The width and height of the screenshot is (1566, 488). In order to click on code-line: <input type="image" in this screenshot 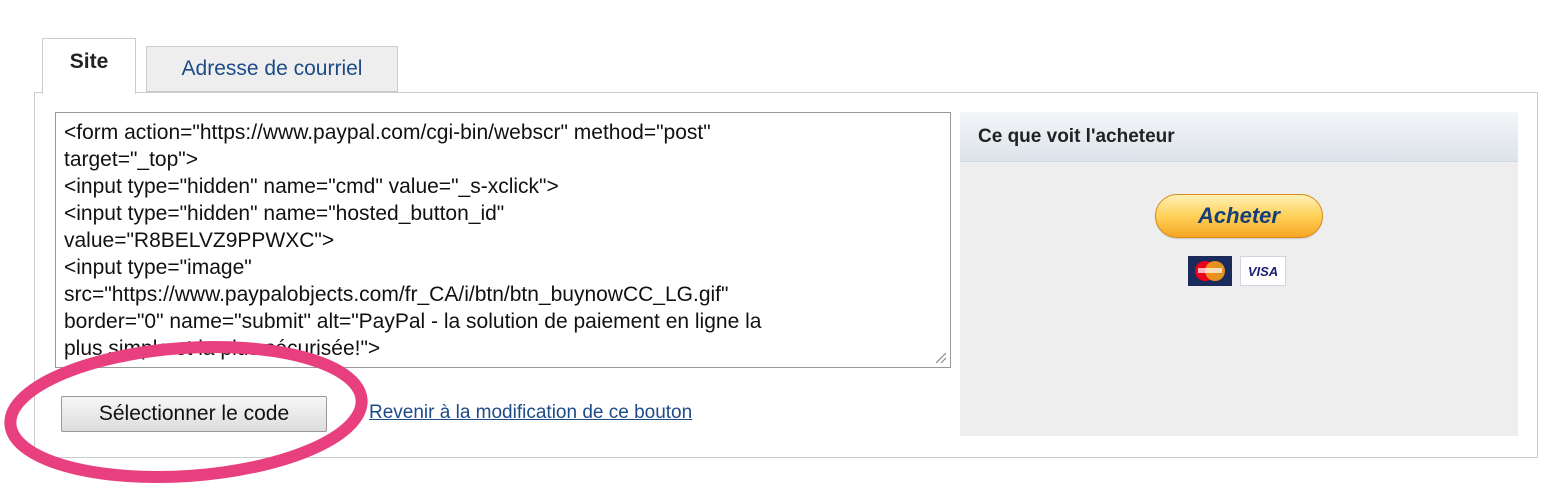, I will do `click(158, 267)`.